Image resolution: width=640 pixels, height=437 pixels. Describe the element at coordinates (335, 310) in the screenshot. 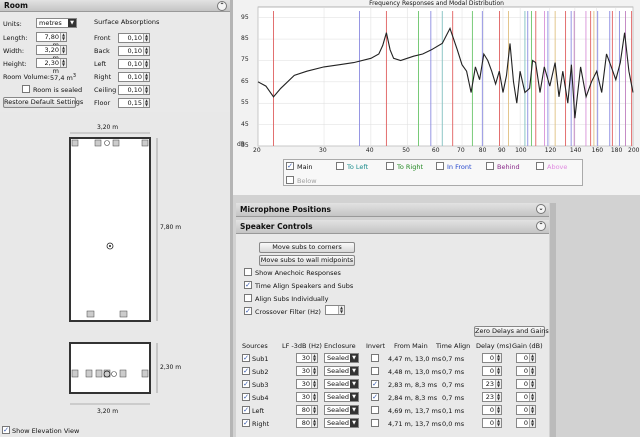

I see `crossover-field: ▲ ▼` at that location.